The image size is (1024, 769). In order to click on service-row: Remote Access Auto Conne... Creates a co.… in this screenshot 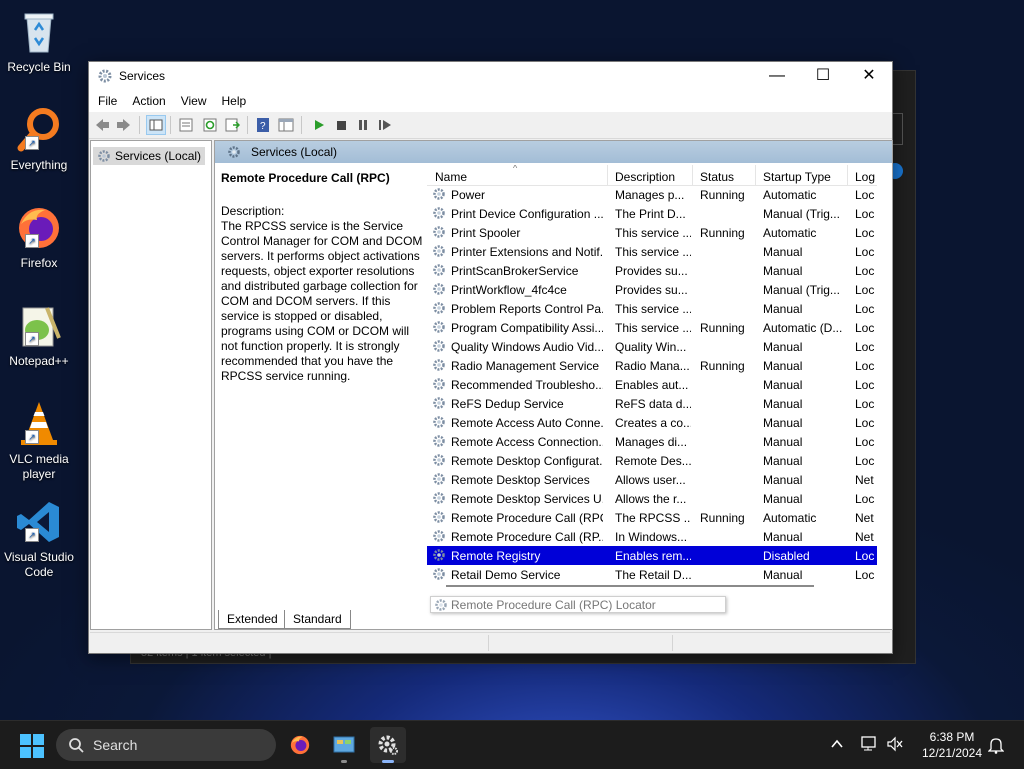, I will do `click(652, 422)`.